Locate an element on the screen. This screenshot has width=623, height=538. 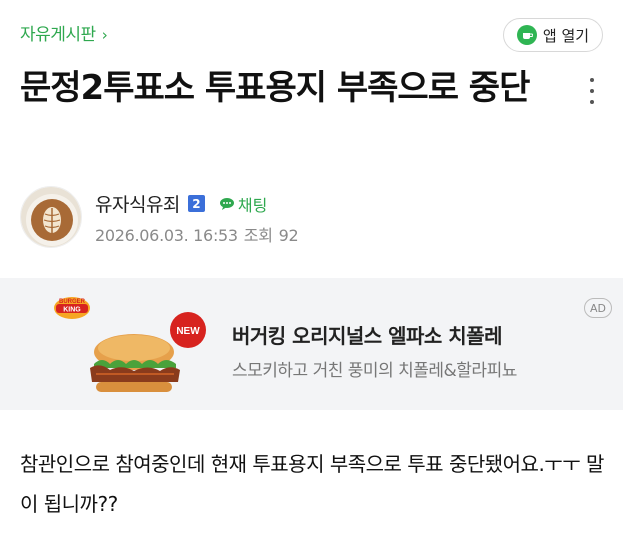
views-count: 92 is located at coordinates (288, 235).